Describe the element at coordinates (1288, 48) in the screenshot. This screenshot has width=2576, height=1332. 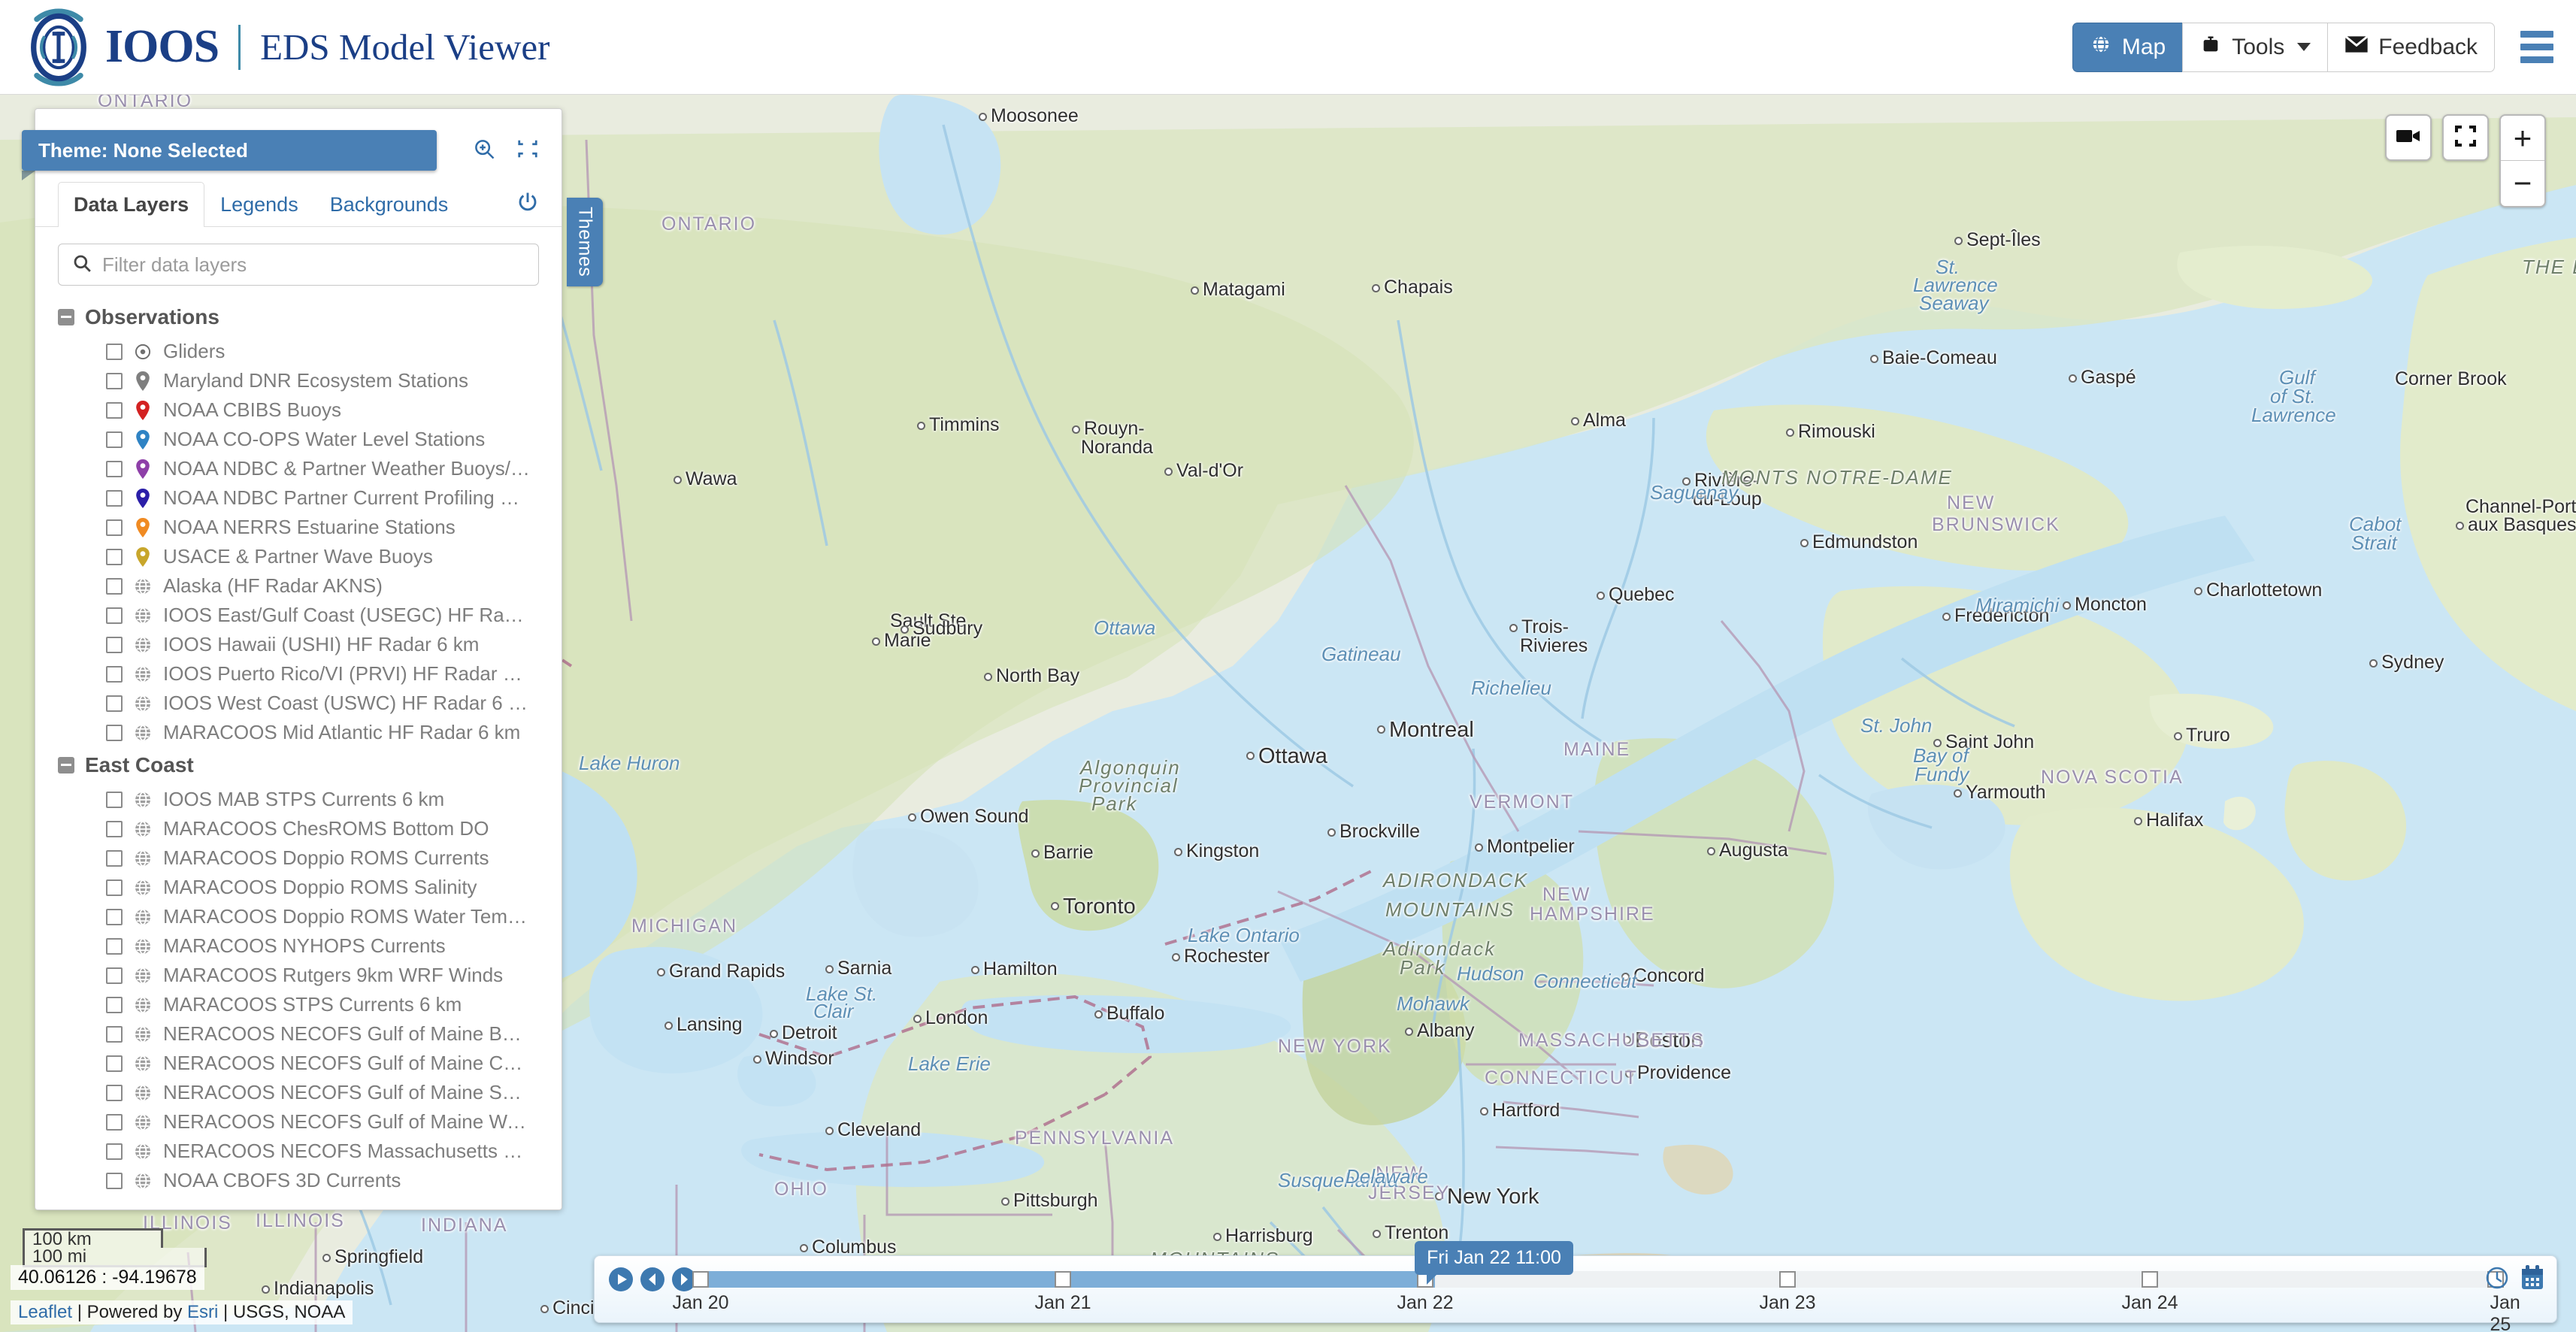
I see `app-header: IOOS EDS Model Viewer Map Tools Feedback` at that location.